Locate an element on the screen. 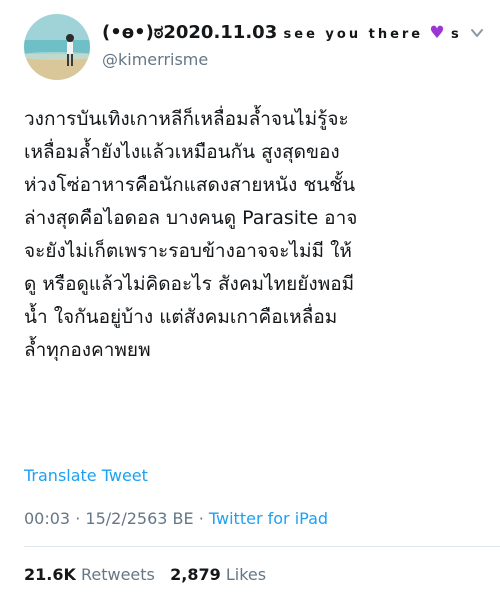 This screenshot has width=500, height=594. purple-heart-icon: ♥ is located at coordinates (437, 33).